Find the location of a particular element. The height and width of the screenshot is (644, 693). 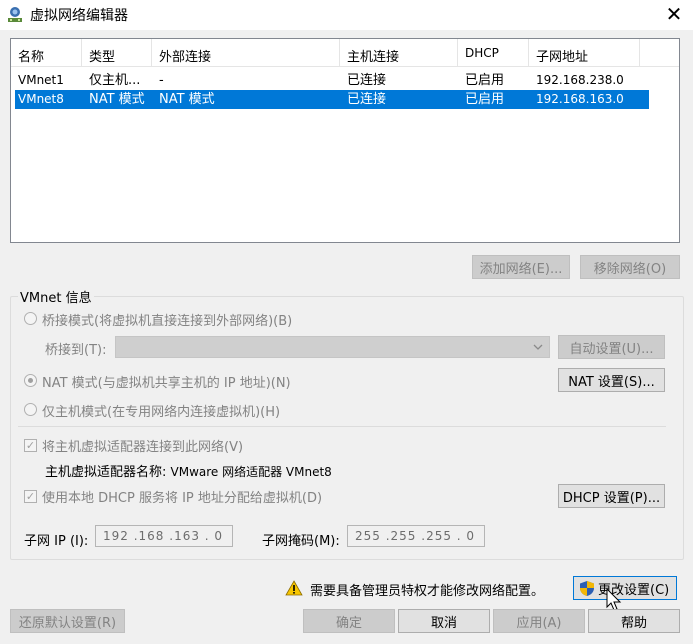

restore-defaults-button: 还原默认设置(R) is located at coordinates (67, 621).